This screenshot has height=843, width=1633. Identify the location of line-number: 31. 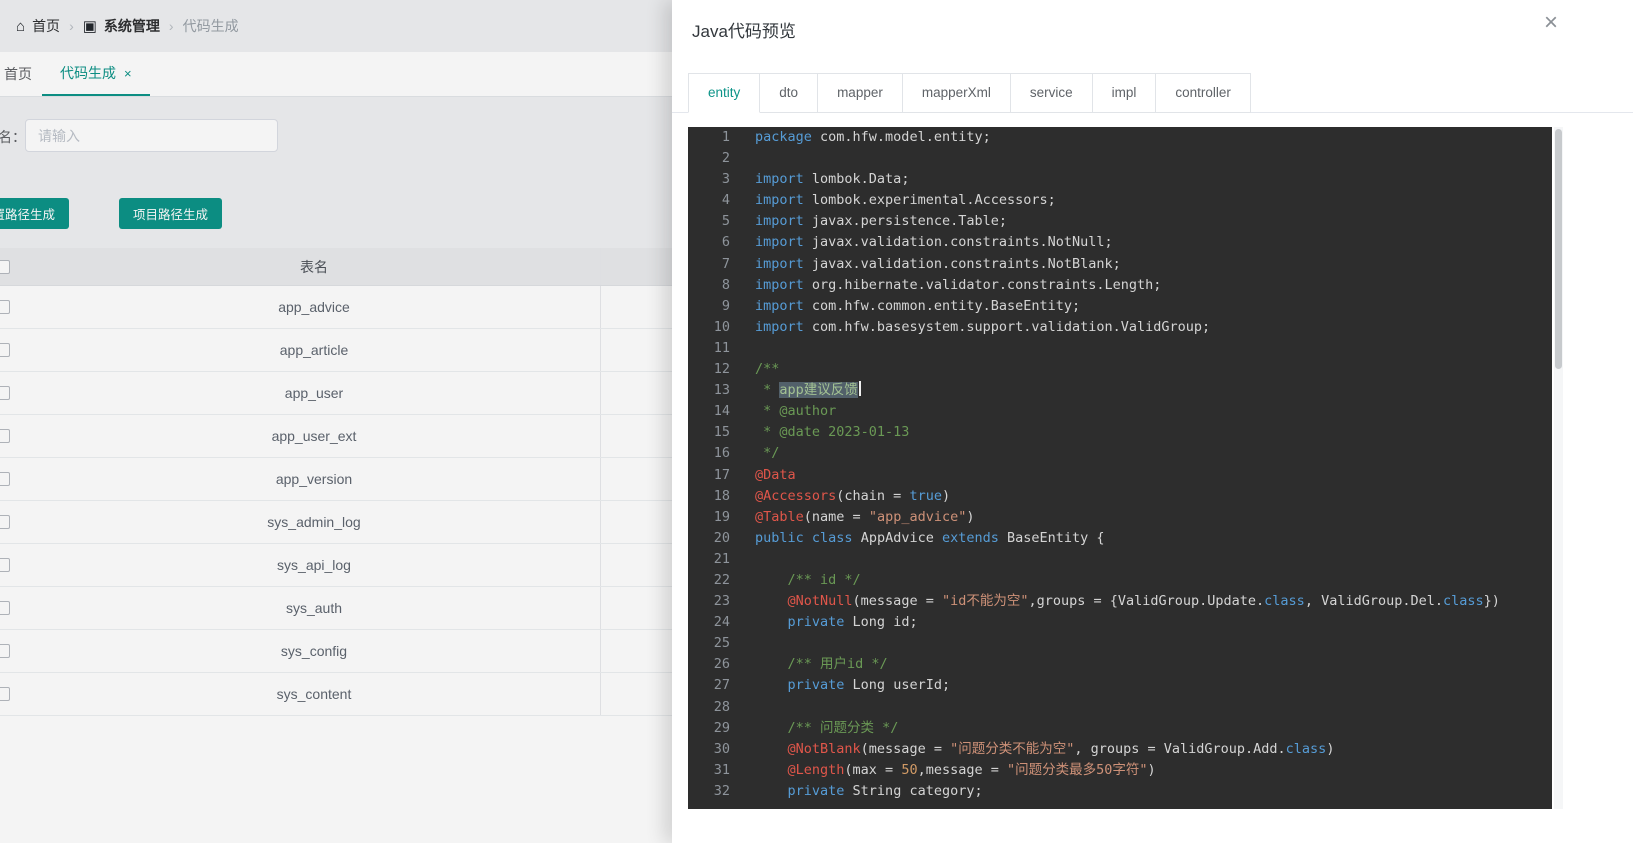
(721, 769).